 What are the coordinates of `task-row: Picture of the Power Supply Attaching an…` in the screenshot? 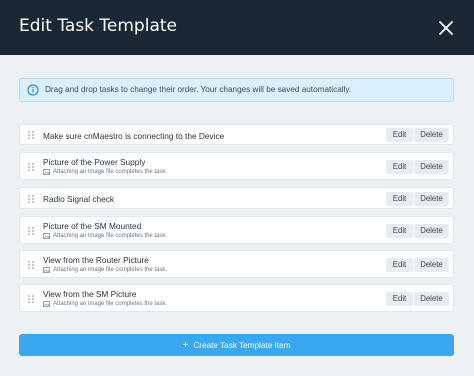 It's located at (236, 166).